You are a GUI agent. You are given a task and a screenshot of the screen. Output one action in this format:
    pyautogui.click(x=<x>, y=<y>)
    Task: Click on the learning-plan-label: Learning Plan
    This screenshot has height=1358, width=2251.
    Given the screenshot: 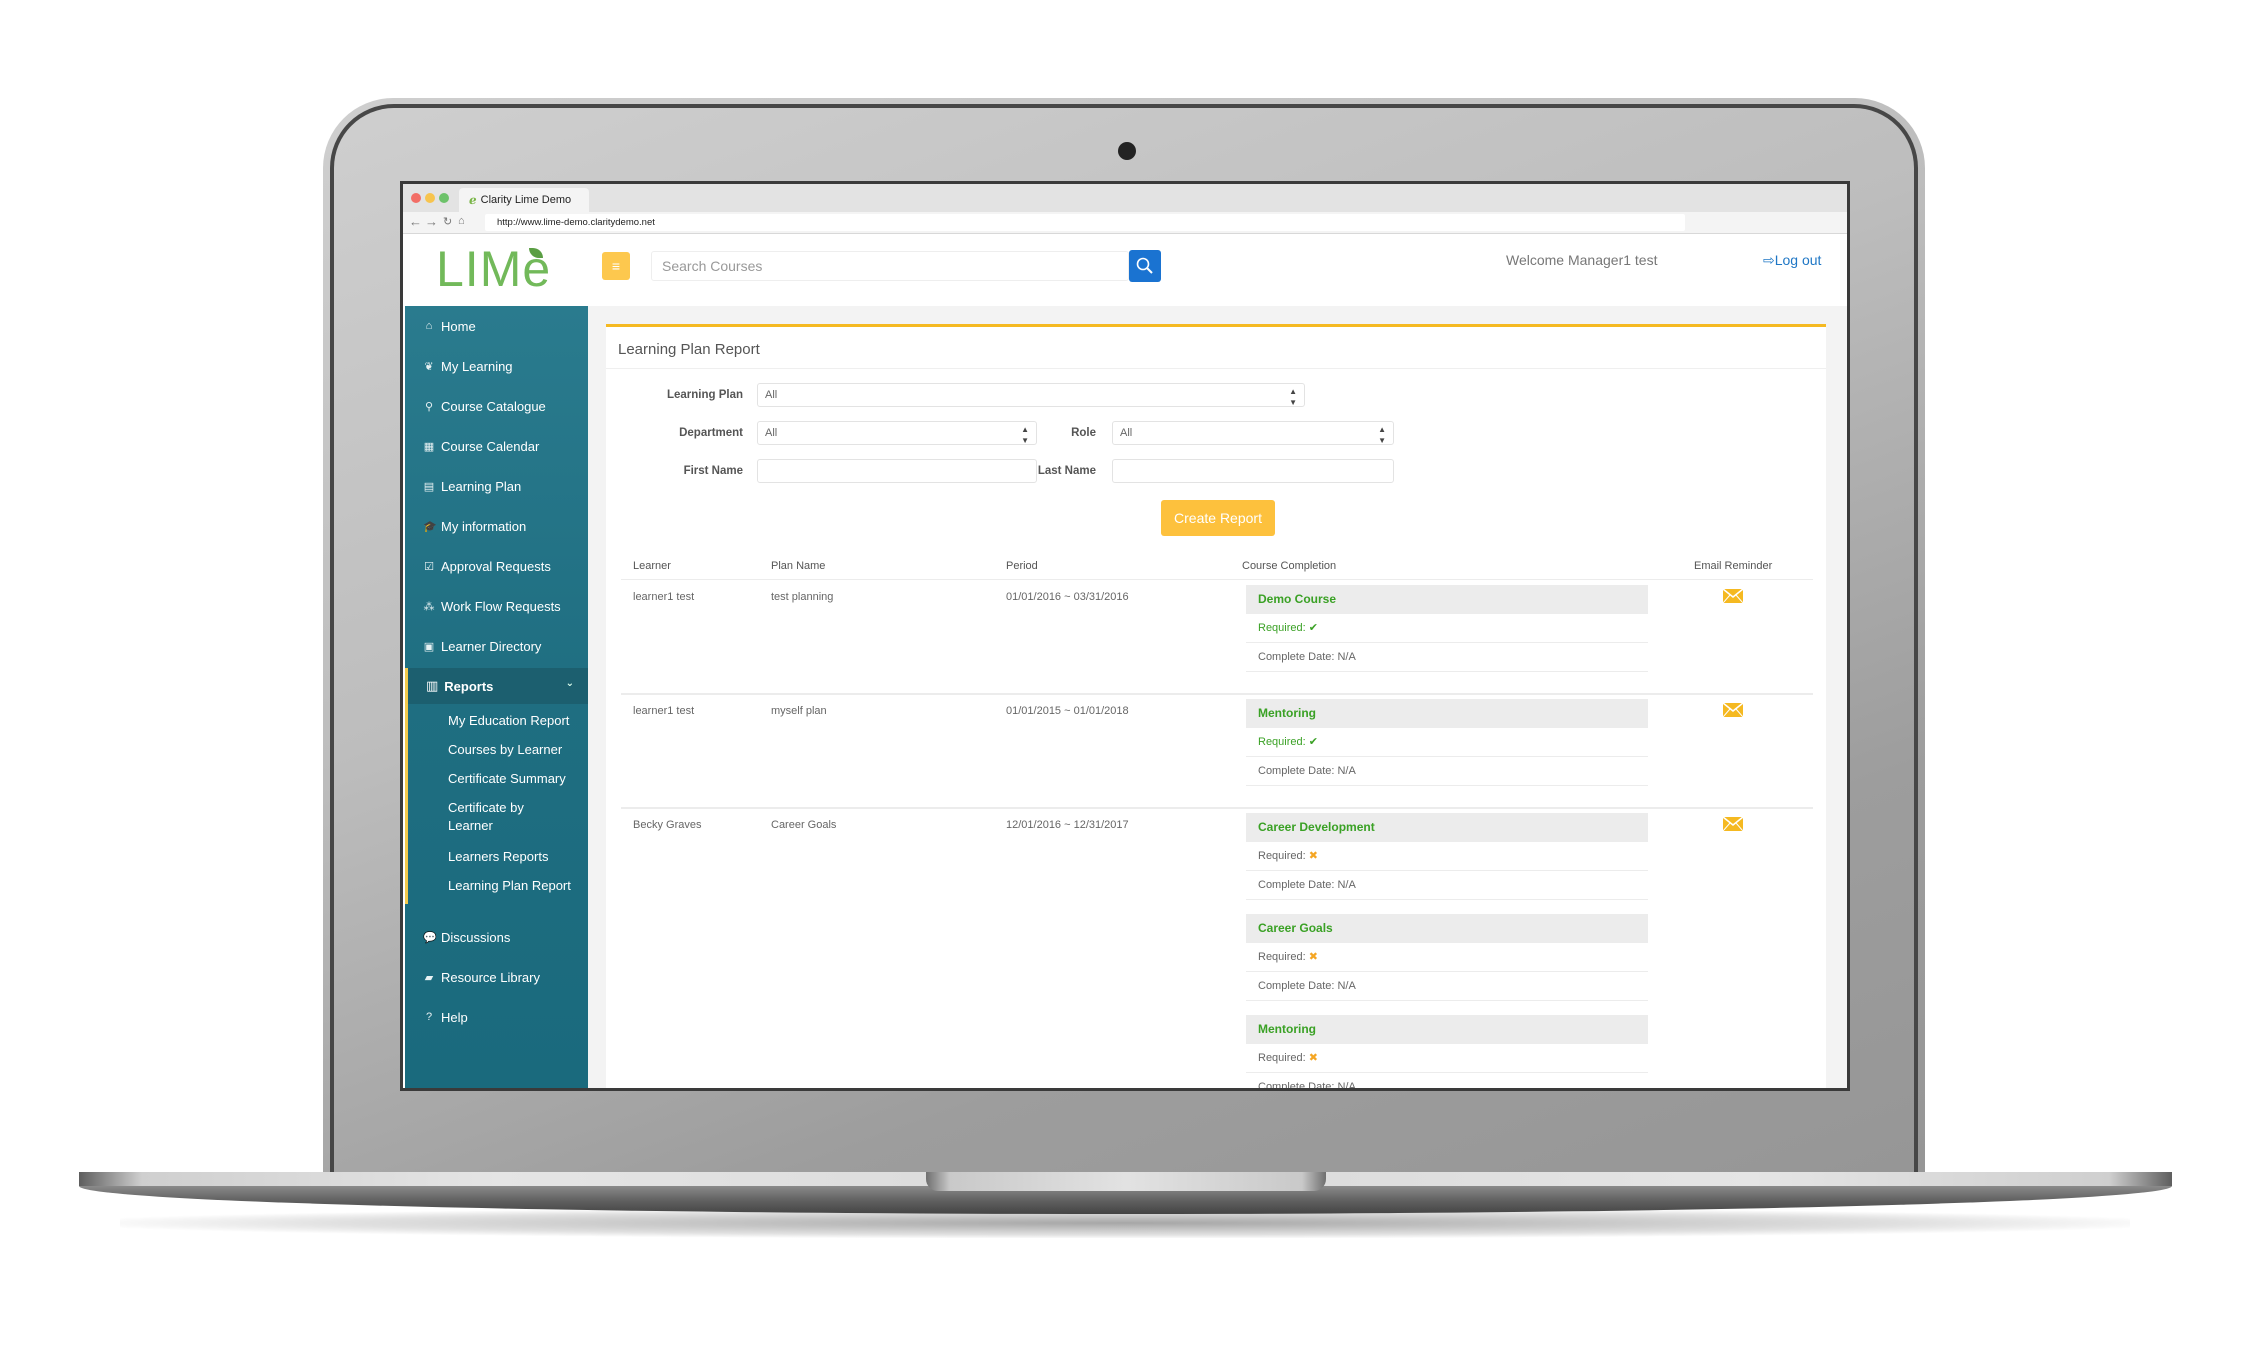 What is the action you would take?
    pyautogui.click(x=704, y=395)
    